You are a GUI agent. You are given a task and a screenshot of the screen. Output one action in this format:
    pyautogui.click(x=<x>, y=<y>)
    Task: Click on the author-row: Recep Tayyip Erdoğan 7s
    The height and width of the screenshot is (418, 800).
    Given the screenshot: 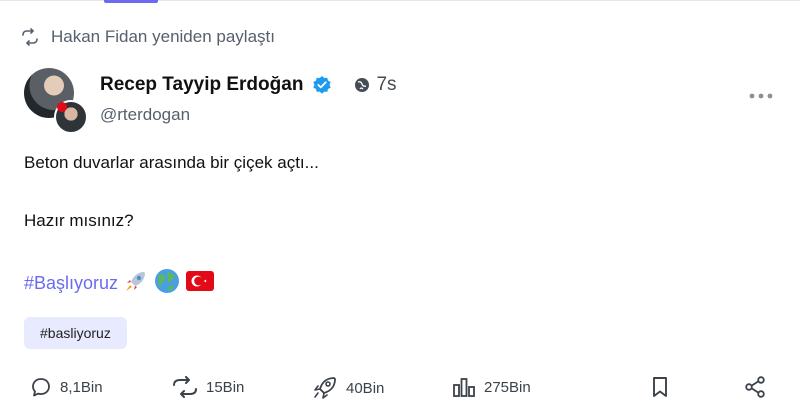 What is the action you would take?
    pyautogui.click(x=248, y=85)
    